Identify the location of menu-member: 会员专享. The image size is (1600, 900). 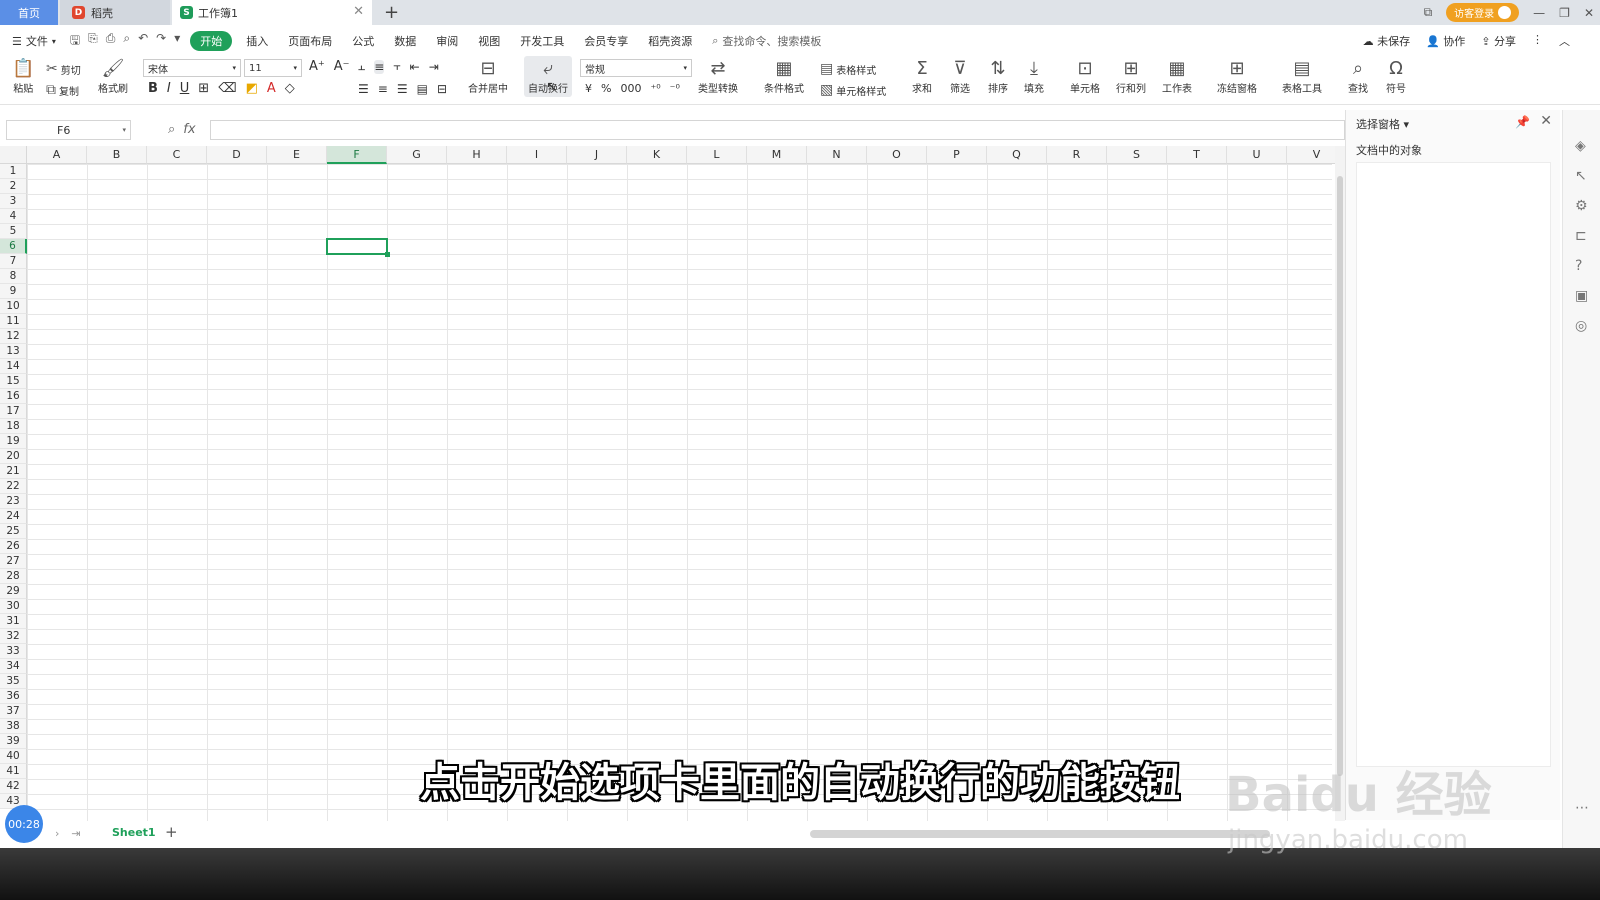
(606, 41).